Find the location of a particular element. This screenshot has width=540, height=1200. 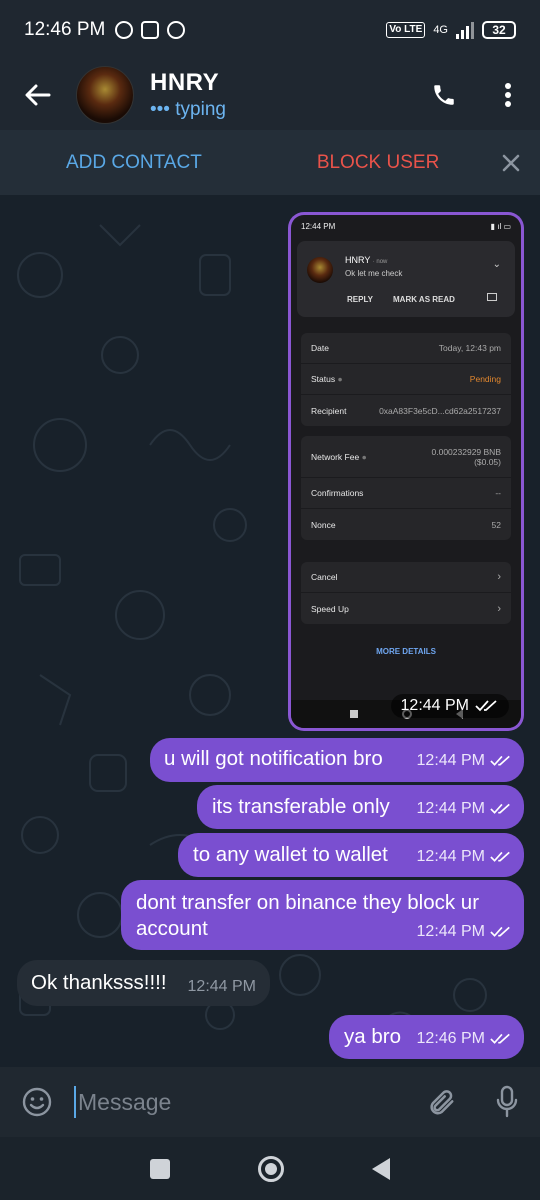

notification-avatar is located at coordinates (320, 270).